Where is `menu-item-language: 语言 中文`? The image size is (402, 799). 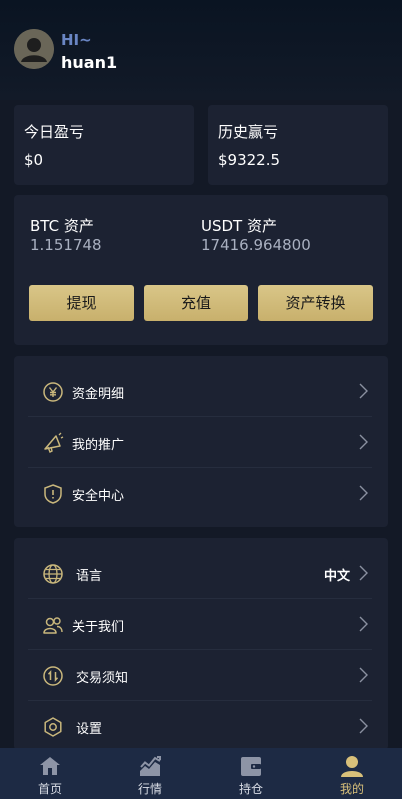 menu-item-language: 语言 中文 is located at coordinates (200, 573).